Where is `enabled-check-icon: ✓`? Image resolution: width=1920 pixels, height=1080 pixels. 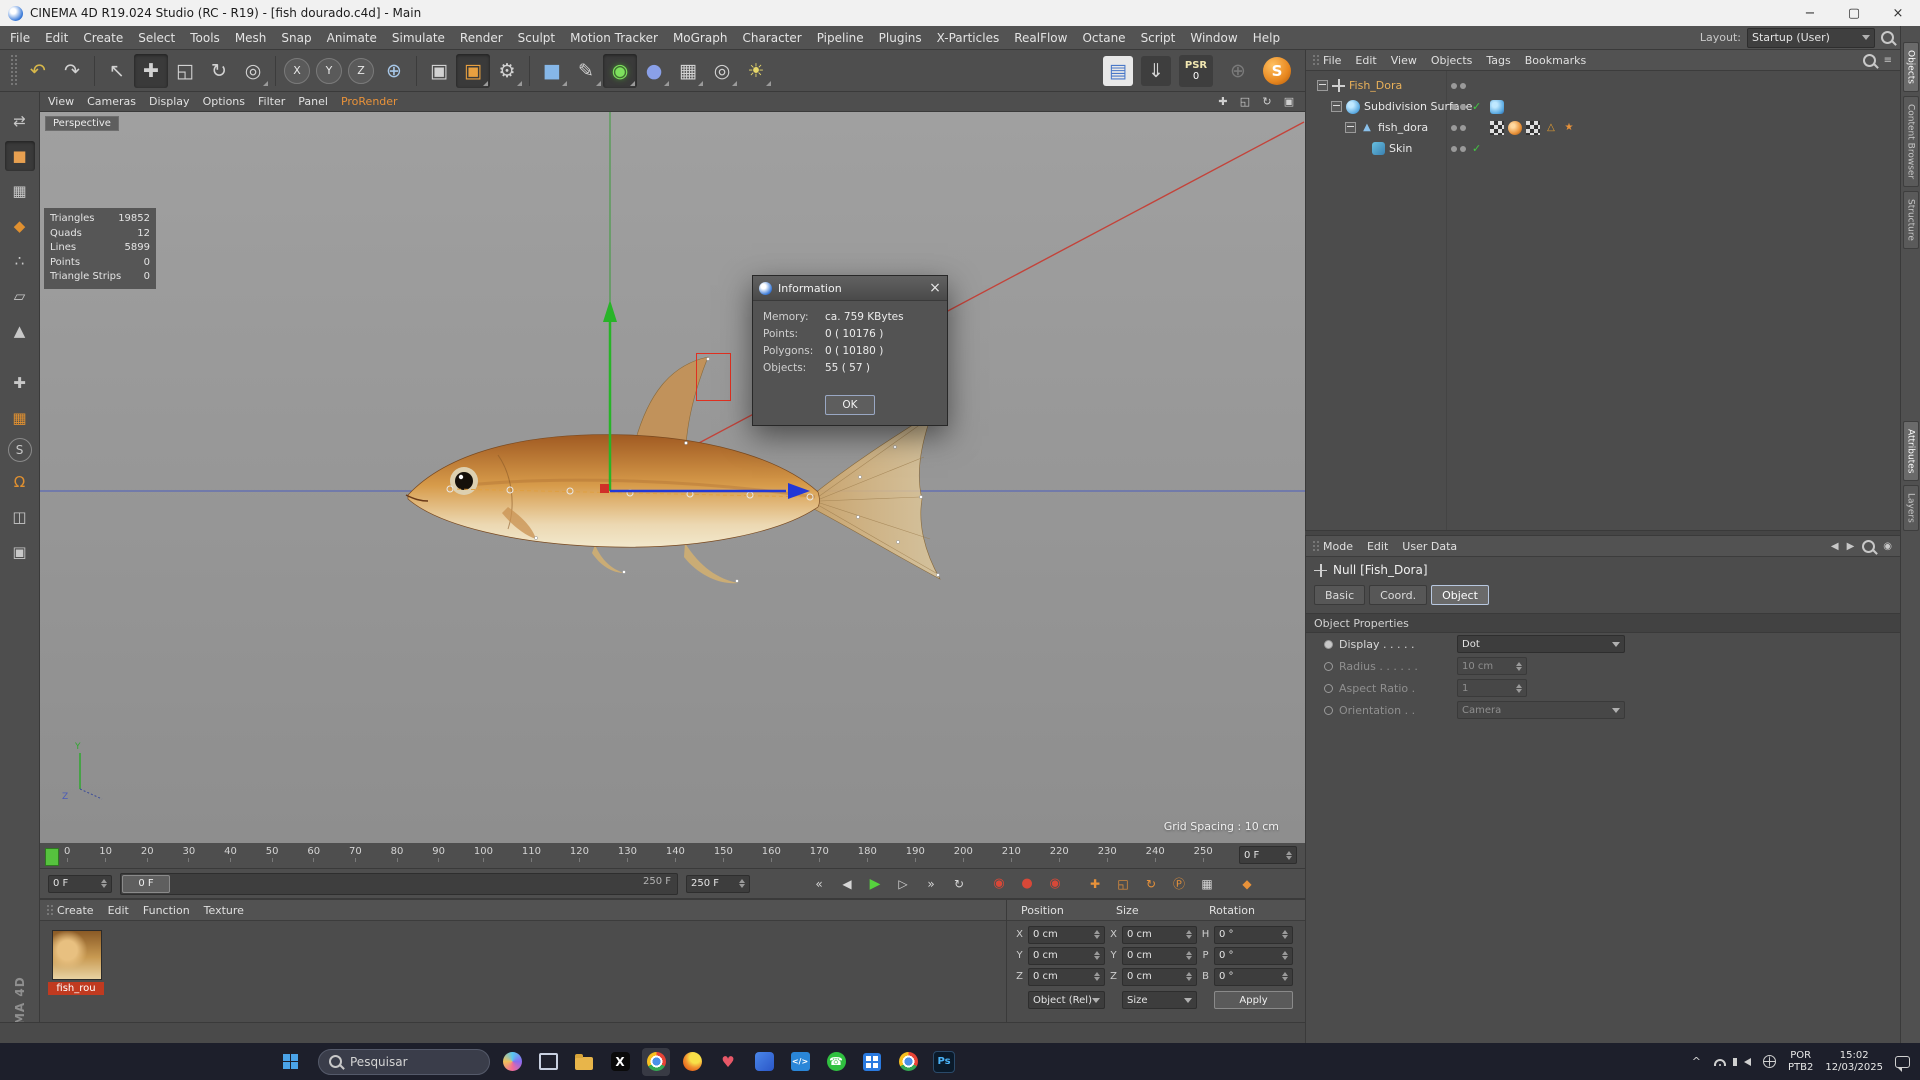
enabled-check-icon: ✓ is located at coordinates (1476, 148).